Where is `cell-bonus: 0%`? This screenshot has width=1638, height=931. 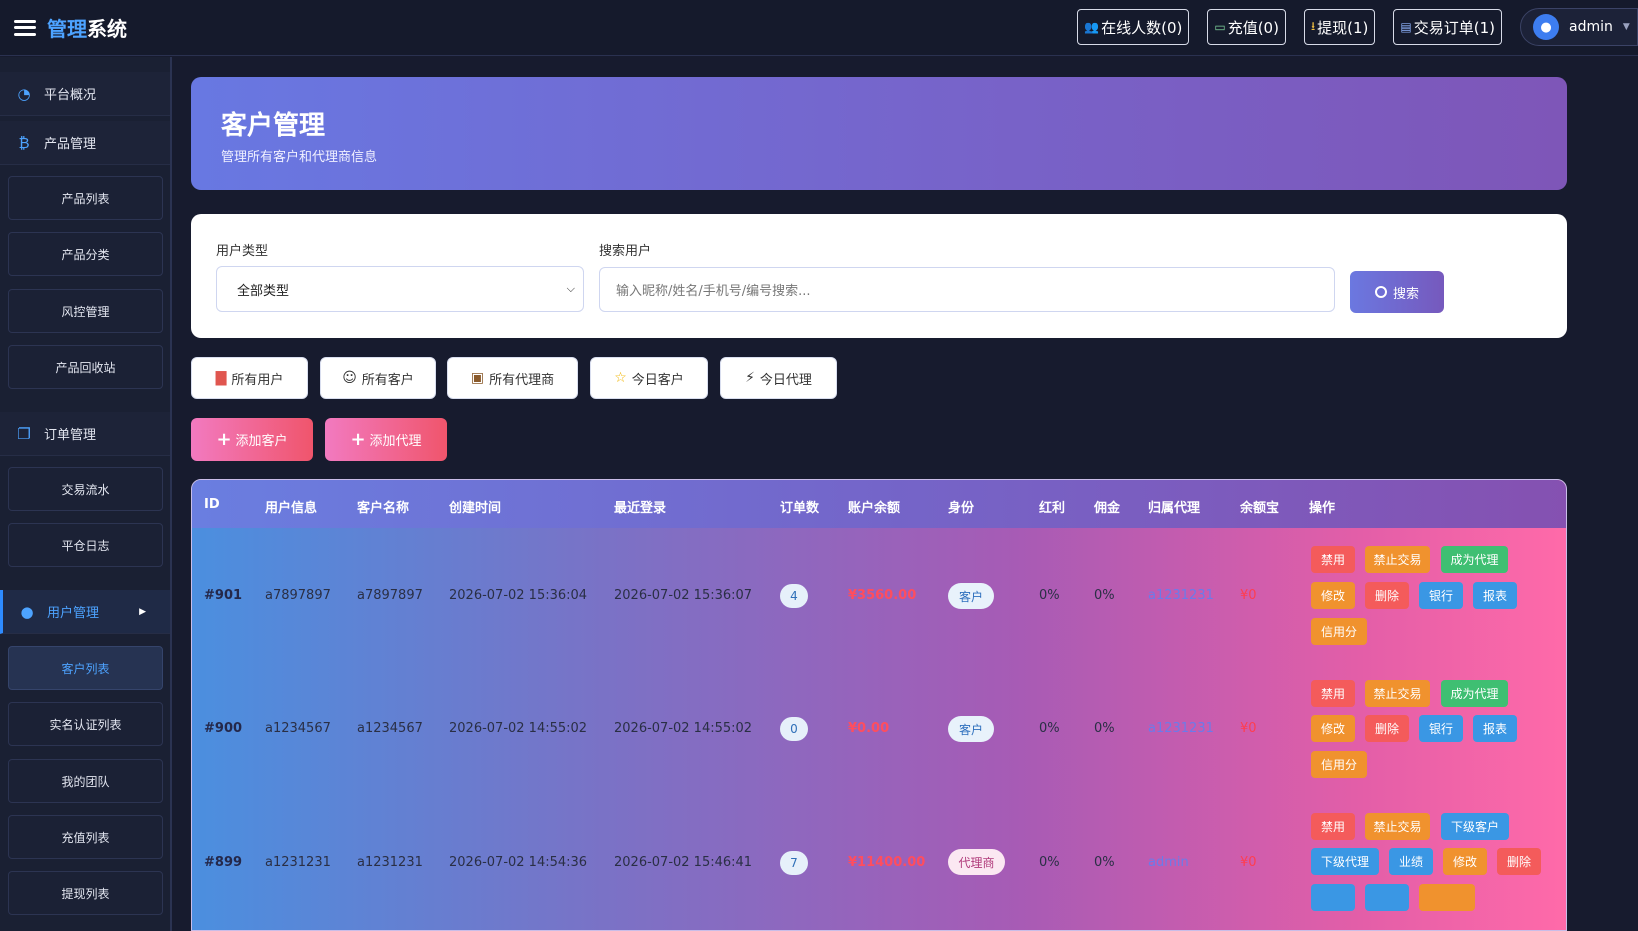 cell-bonus: 0% is located at coordinates (1049, 595).